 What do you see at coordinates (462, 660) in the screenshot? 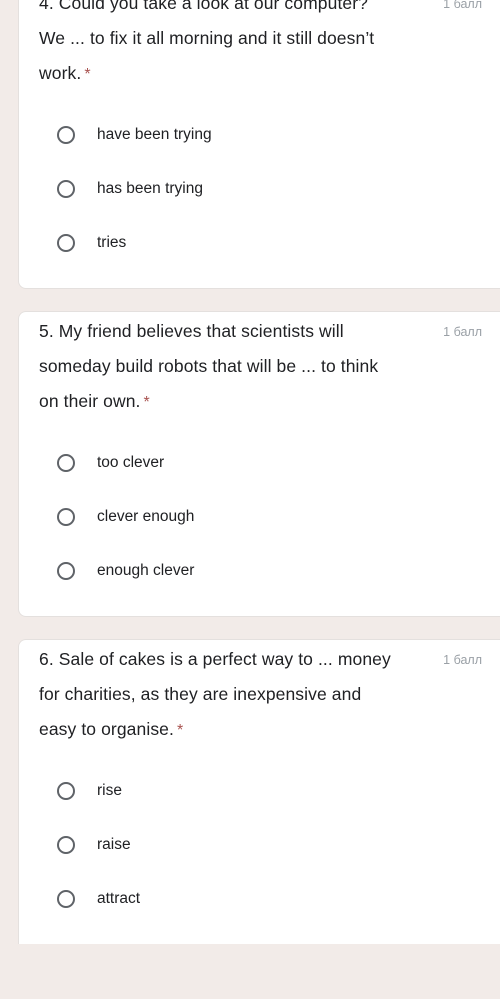
I see `points-label-6: 1 балл` at bounding box center [462, 660].